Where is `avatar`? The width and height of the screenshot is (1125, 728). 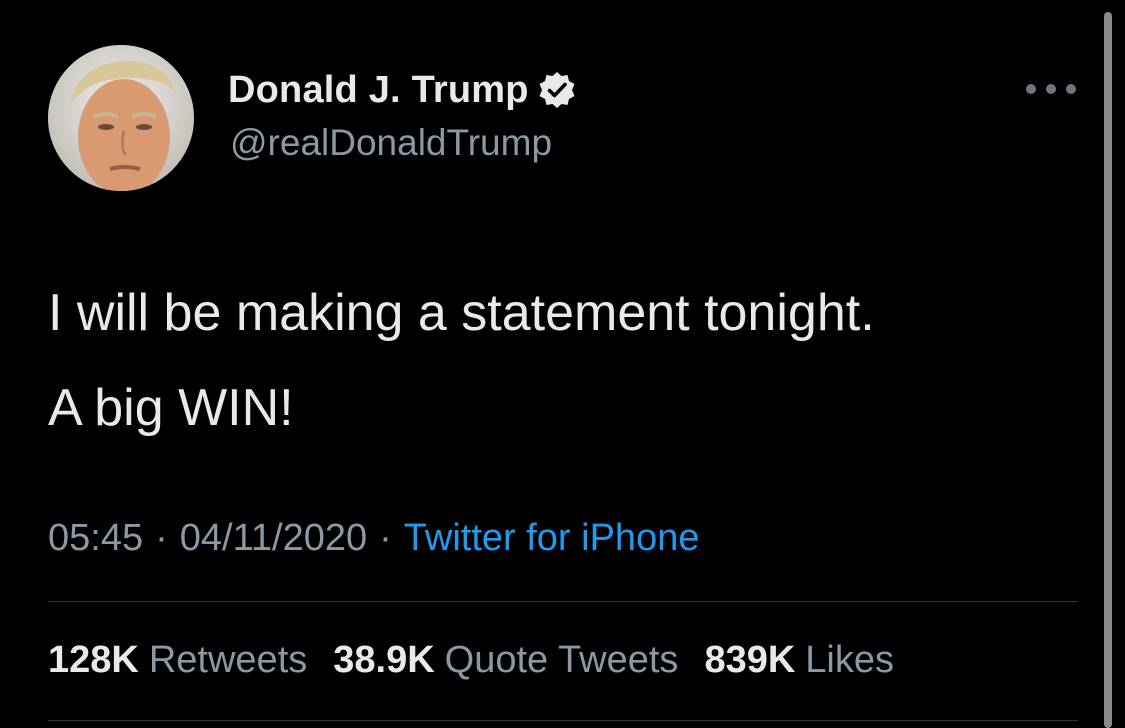 avatar is located at coordinates (121, 118).